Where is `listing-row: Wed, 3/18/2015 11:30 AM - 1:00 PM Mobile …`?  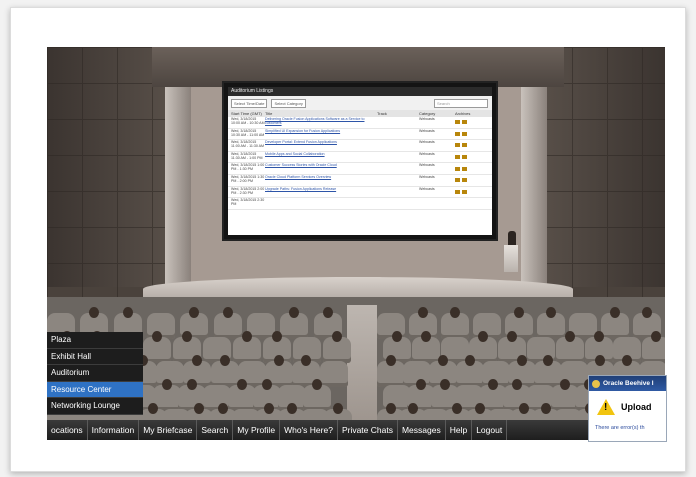
listing-row: Wed, 3/18/2015 11:30 AM - 1:00 PM Mobile … is located at coordinates (360, 158).